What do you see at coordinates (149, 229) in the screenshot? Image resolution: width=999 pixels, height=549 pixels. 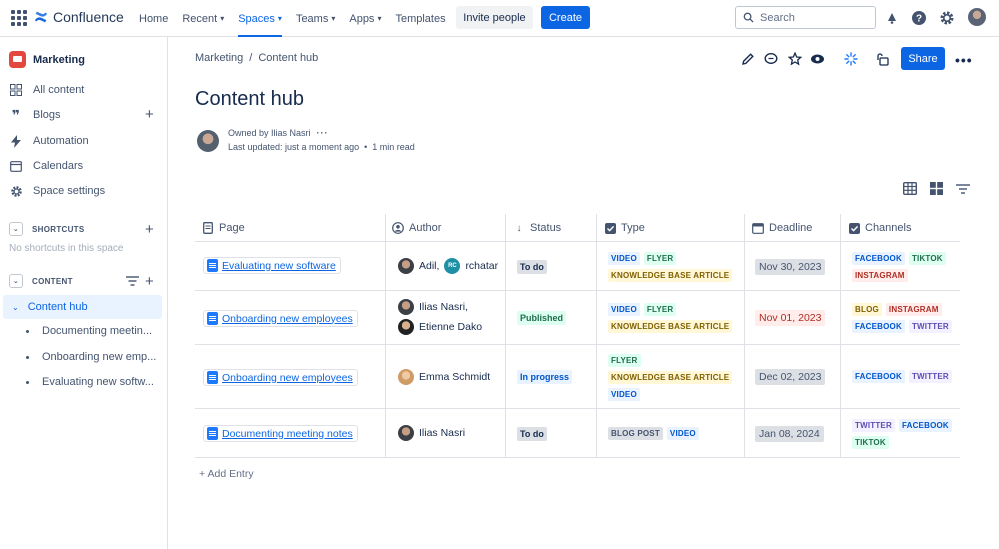 I see `add-shortcut-icon: +` at bounding box center [149, 229].